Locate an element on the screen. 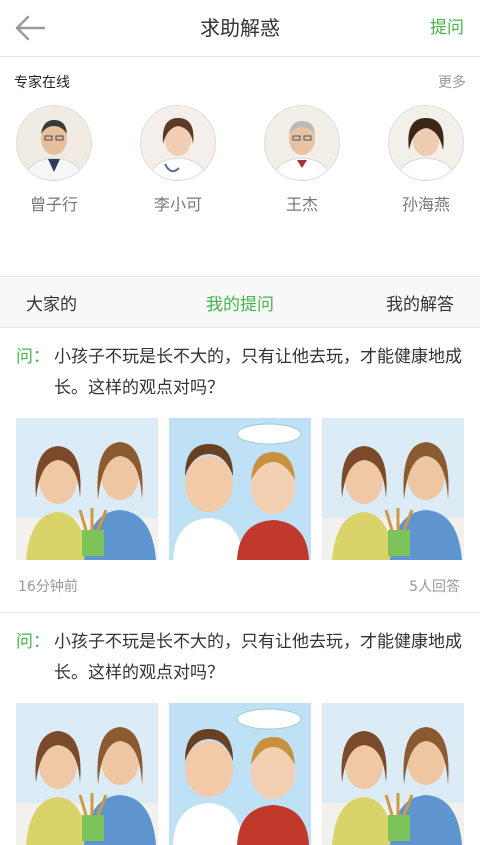 Image resolution: width=480 pixels, height=845 pixels. answer-count: 5人回答 is located at coordinates (434, 587).